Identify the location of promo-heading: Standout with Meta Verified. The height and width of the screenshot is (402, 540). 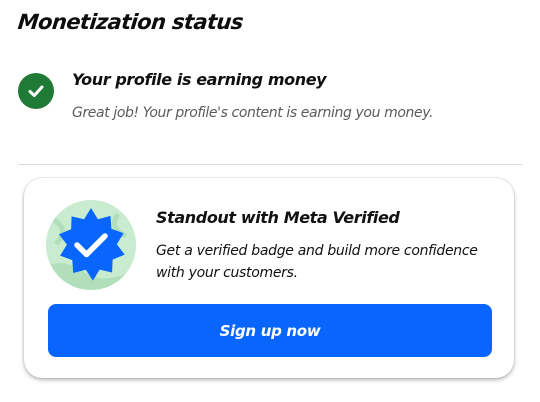
(278, 217).